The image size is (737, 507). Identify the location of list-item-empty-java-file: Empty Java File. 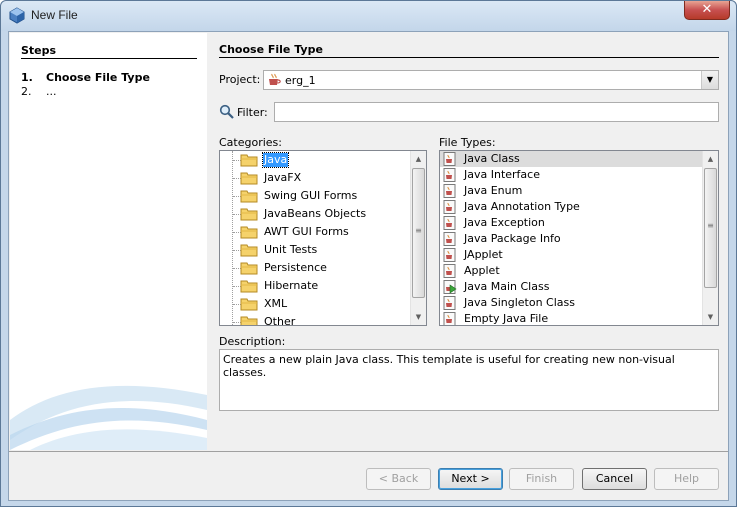
(579, 318).